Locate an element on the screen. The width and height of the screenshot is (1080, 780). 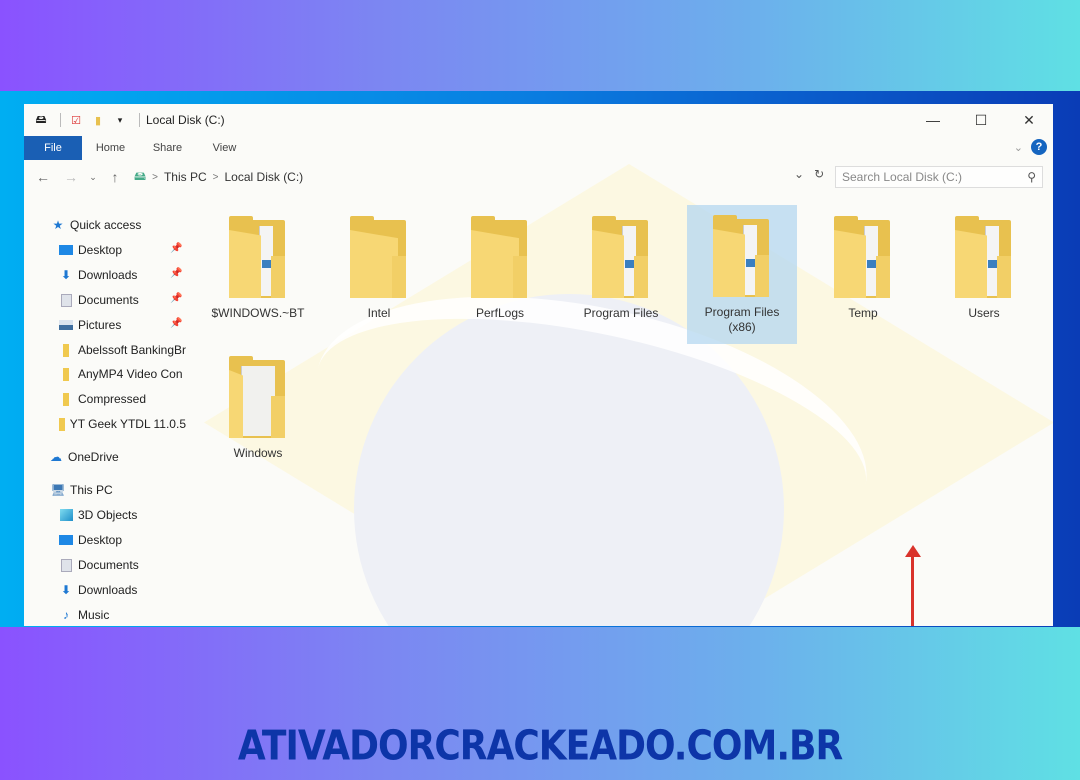
folder-name-line: Program Files is located at coordinates (742, 312).